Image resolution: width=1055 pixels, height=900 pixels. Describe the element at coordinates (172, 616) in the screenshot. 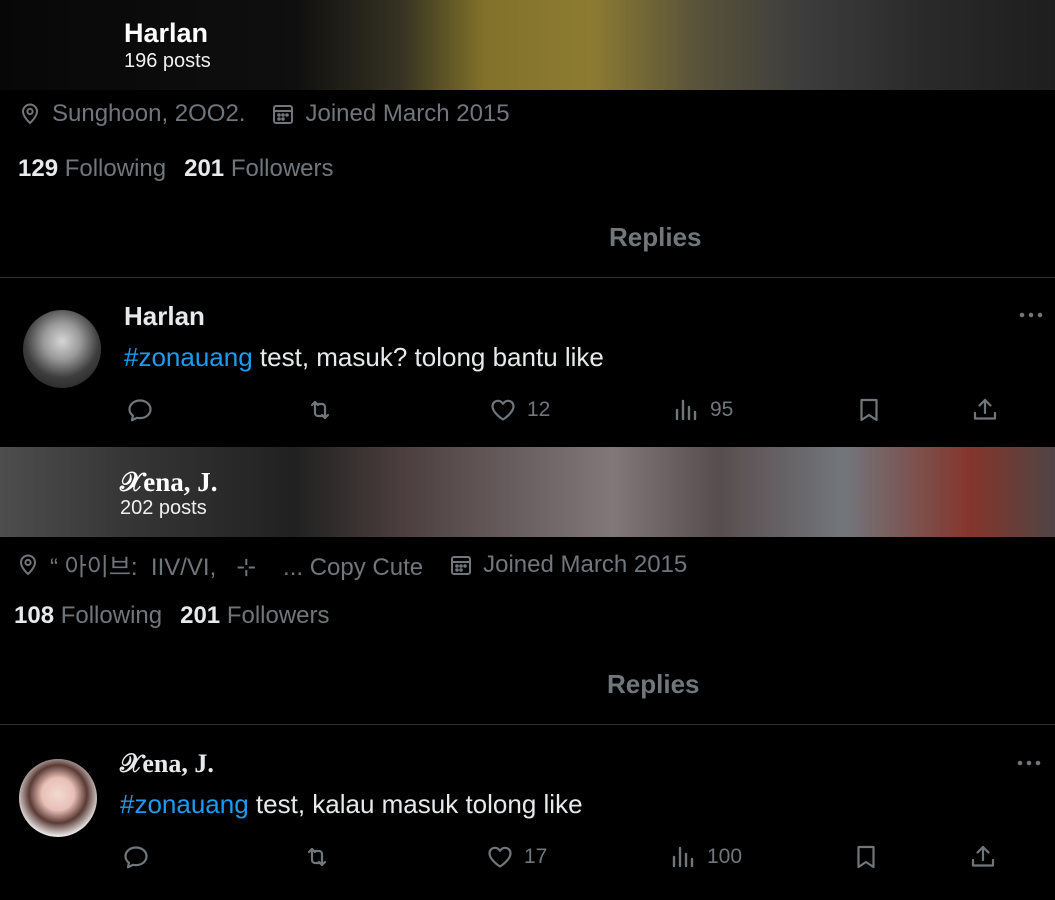

I see `follow-stats: 108 Following 201 Followers` at that location.